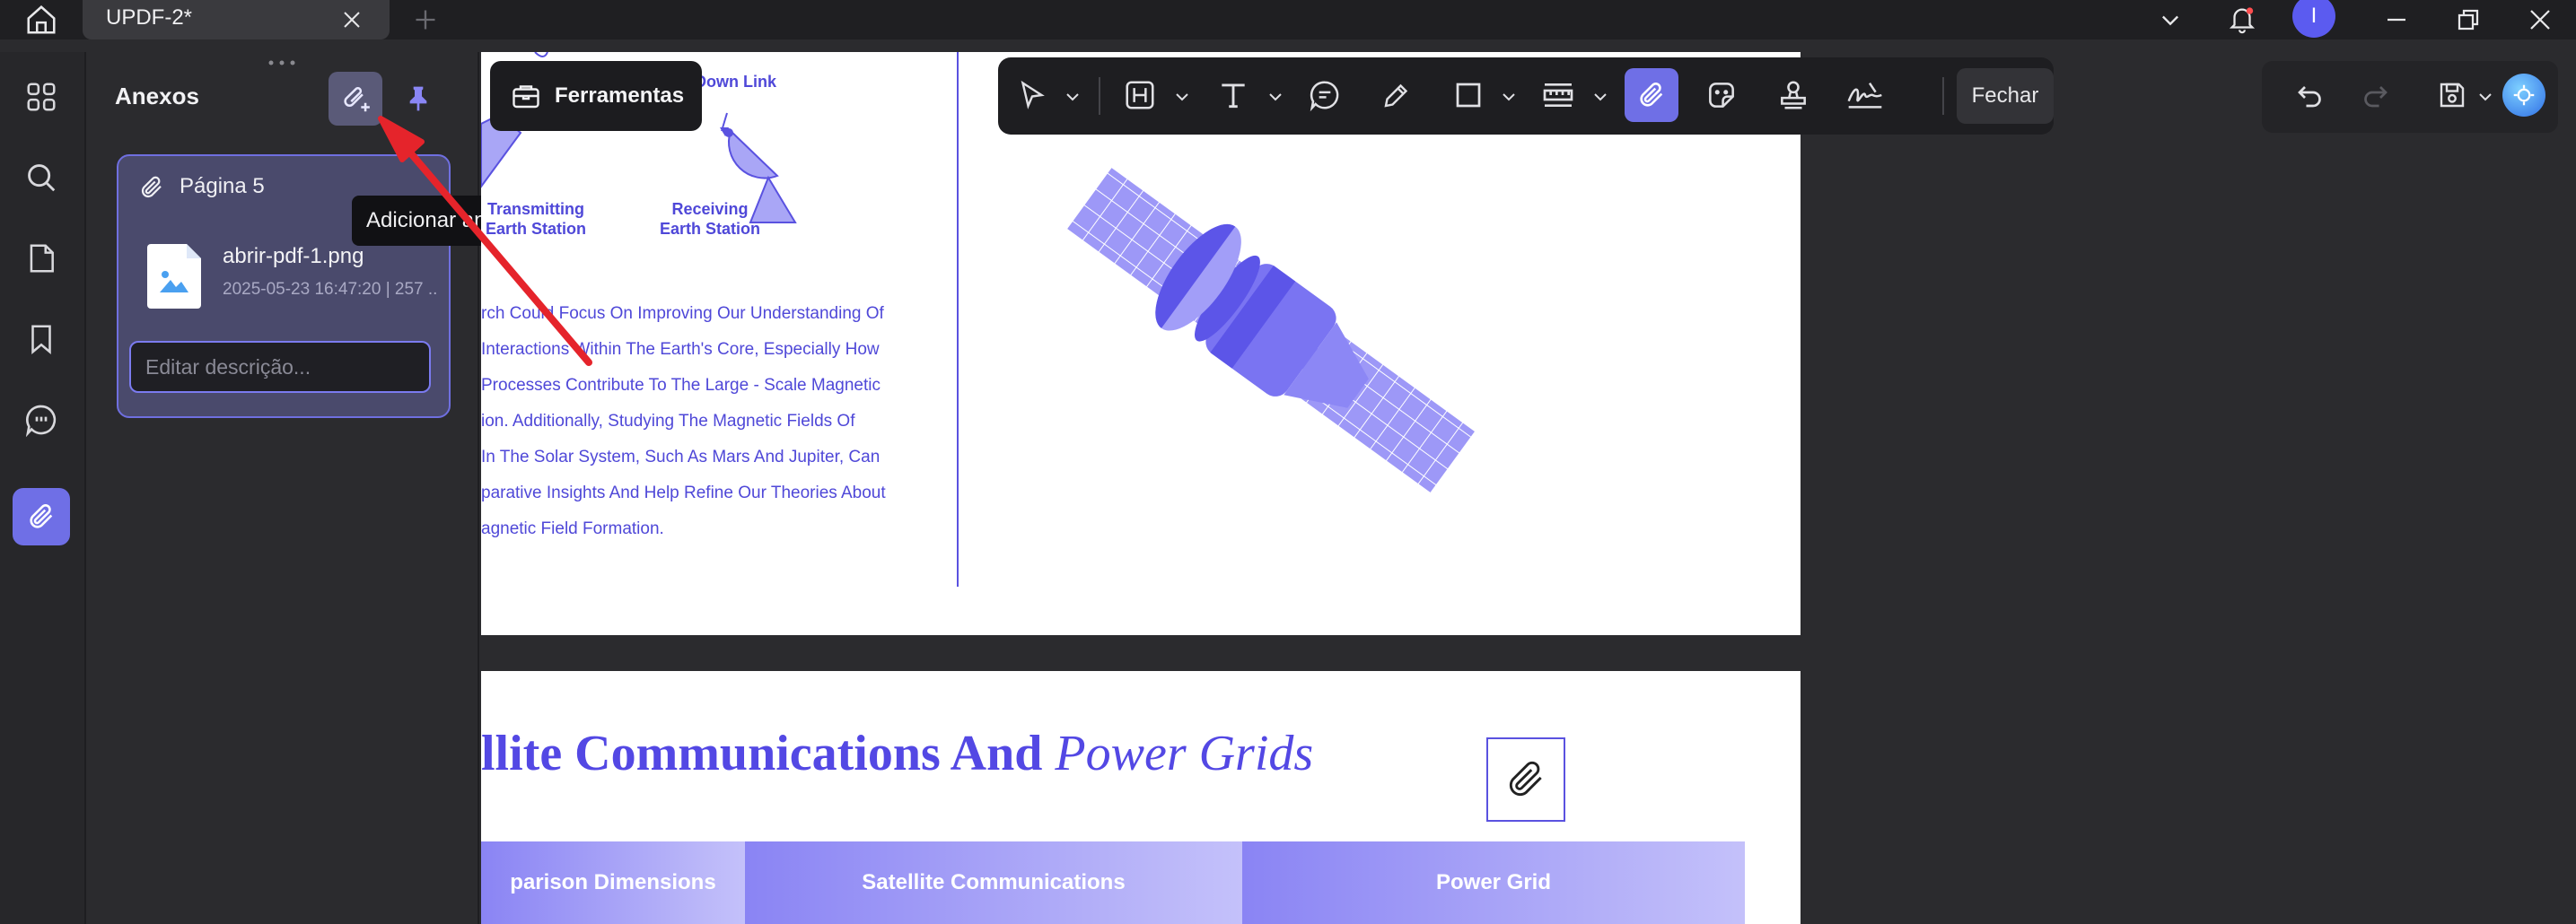  What do you see at coordinates (1865, 95) in the screenshot?
I see `signature-icon` at bounding box center [1865, 95].